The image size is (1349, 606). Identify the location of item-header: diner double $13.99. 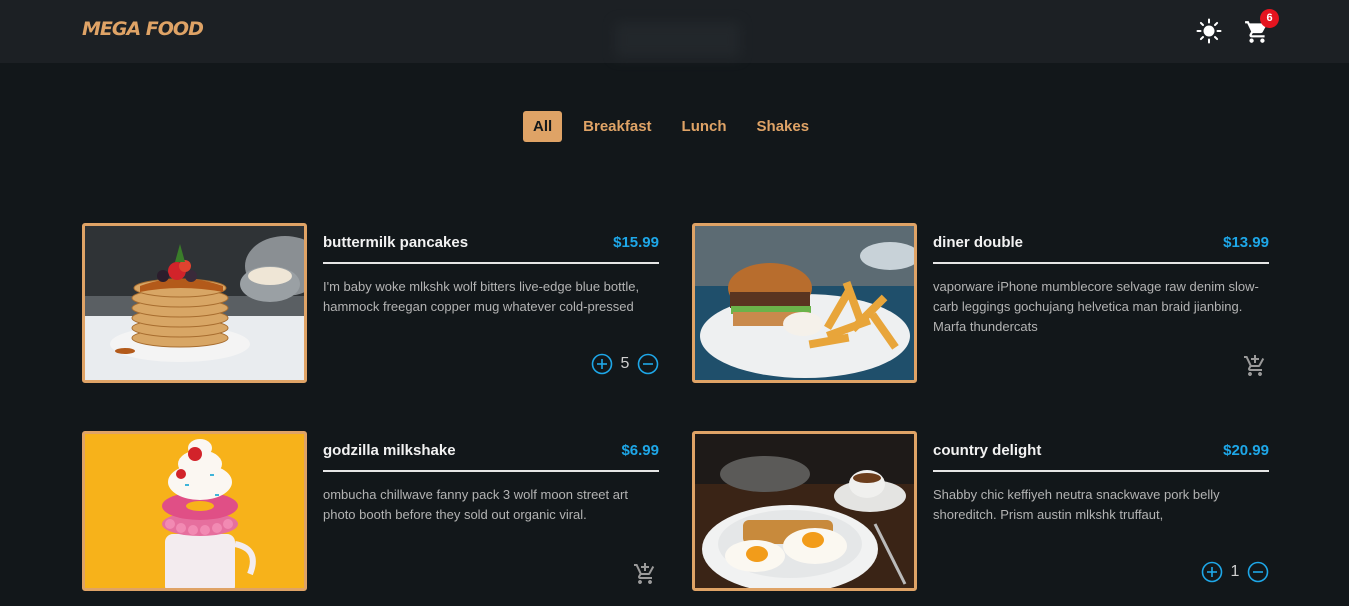
(1101, 249).